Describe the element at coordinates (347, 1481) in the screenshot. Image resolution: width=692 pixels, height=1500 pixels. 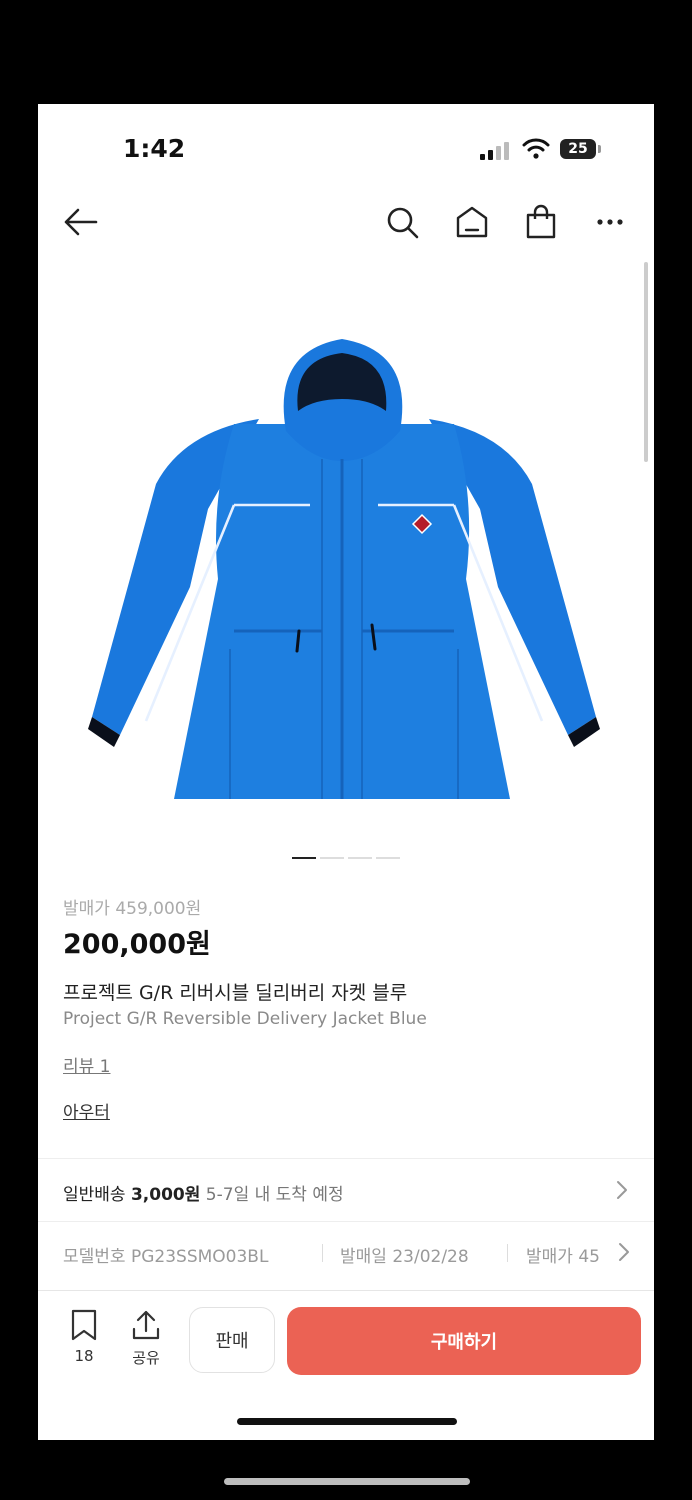
I see `outer-home-indicator` at that location.